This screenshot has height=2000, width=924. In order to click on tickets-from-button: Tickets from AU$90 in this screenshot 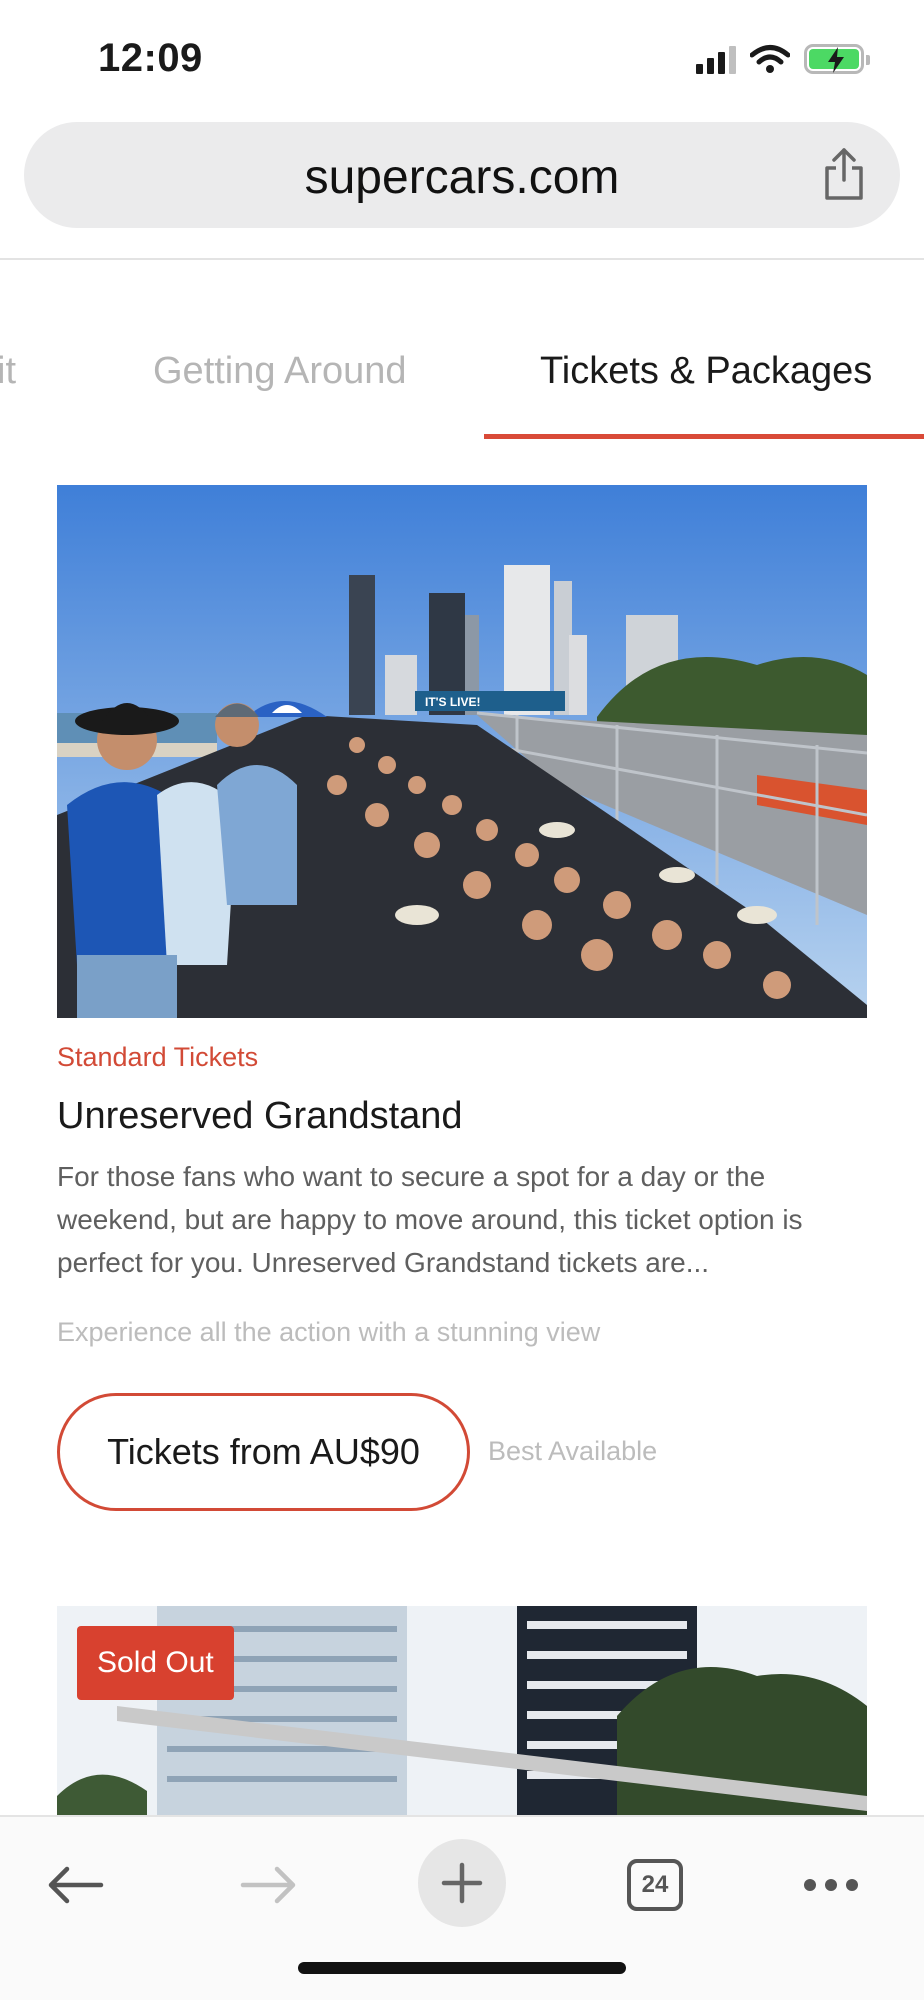, I will do `click(263, 1452)`.